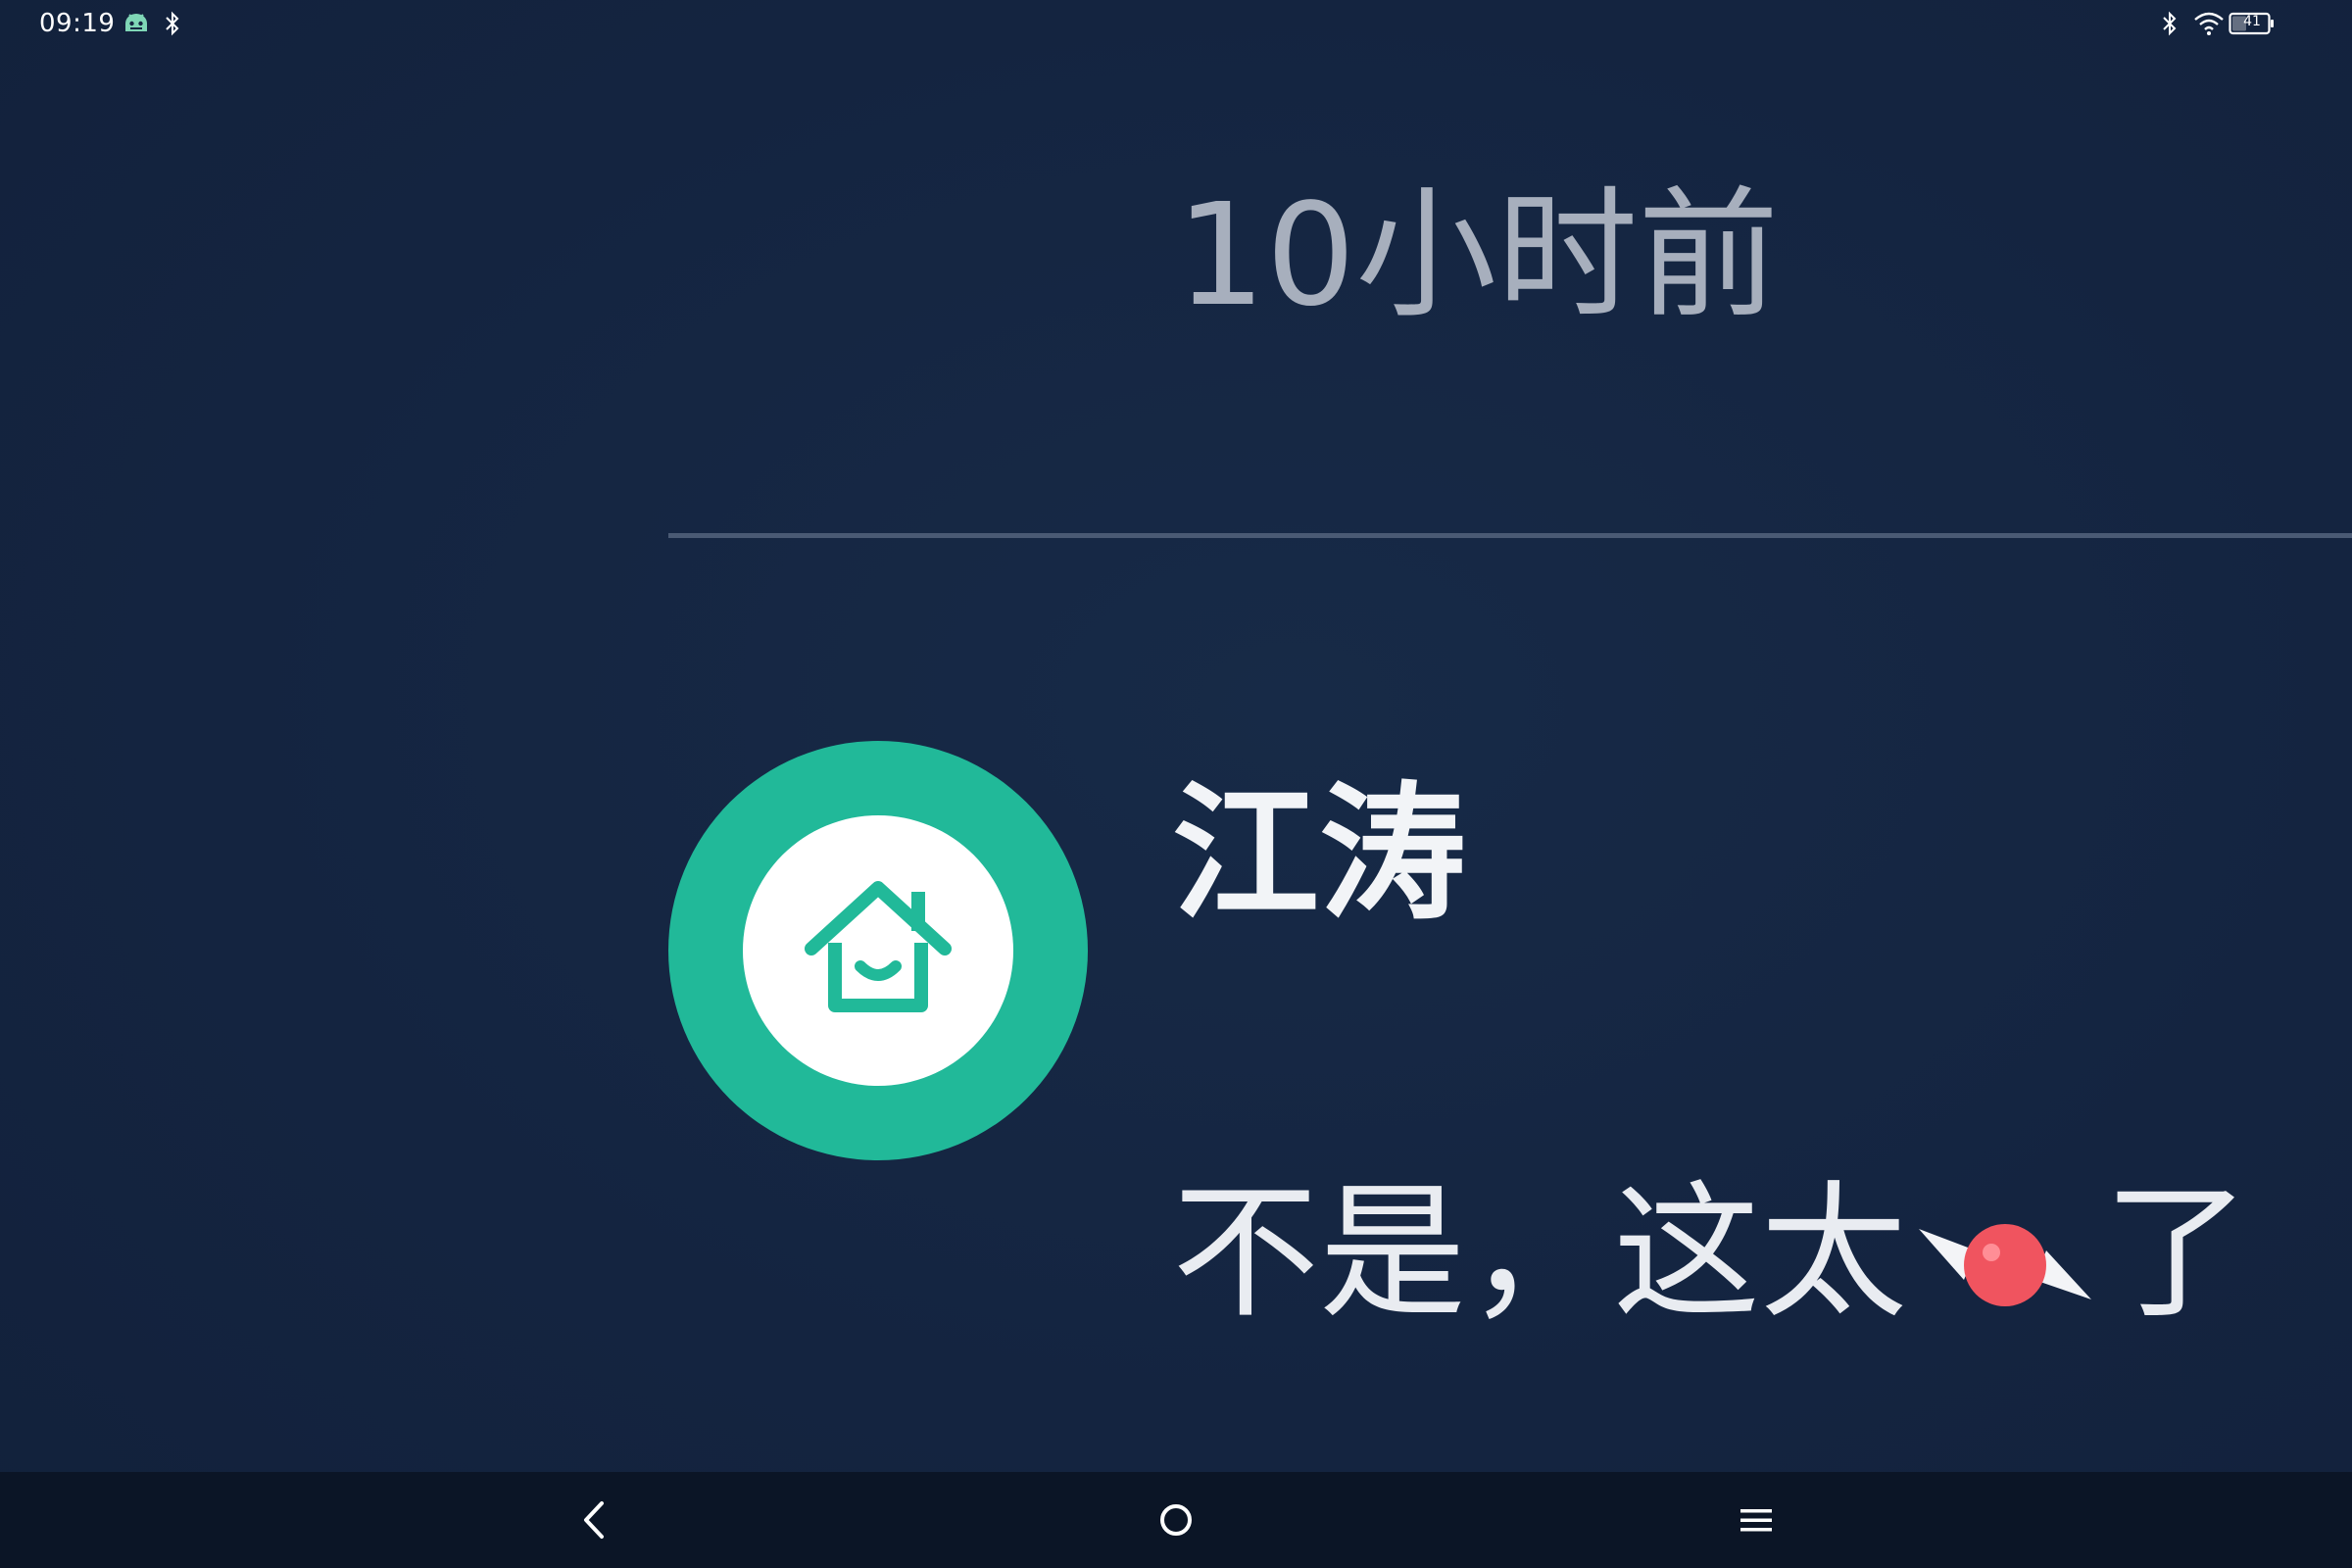 Image resolution: width=2352 pixels, height=1568 pixels. What do you see at coordinates (878, 946) in the screenshot?
I see `home-icon` at bounding box center [878, 946].